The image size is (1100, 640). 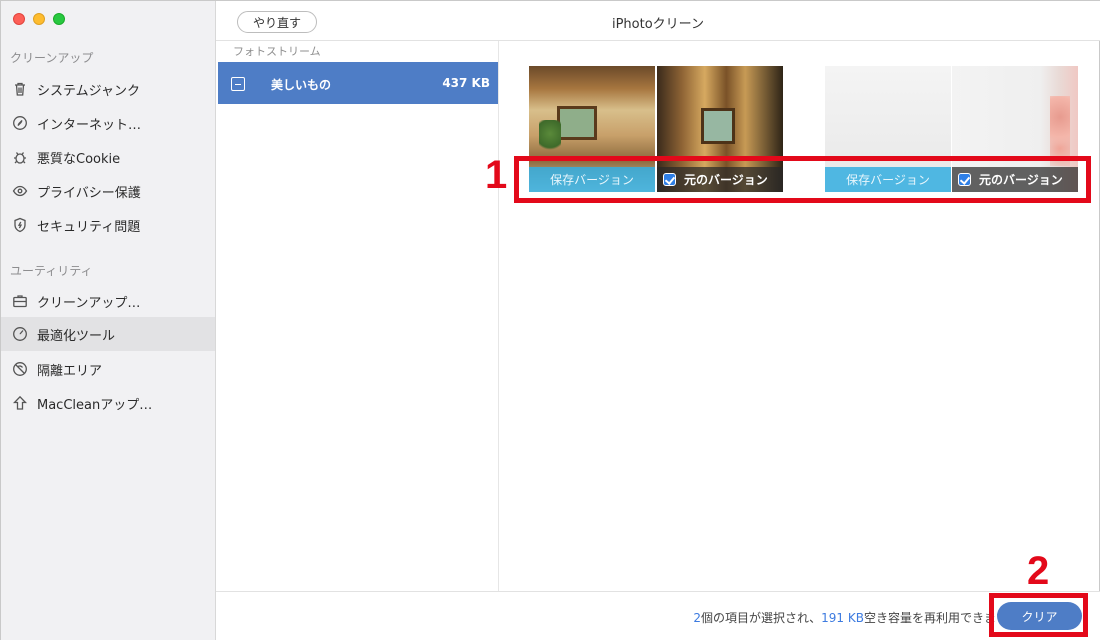 I want to click on status-text-2: 空き容量を再利用できます, so click(x=935, y=618).